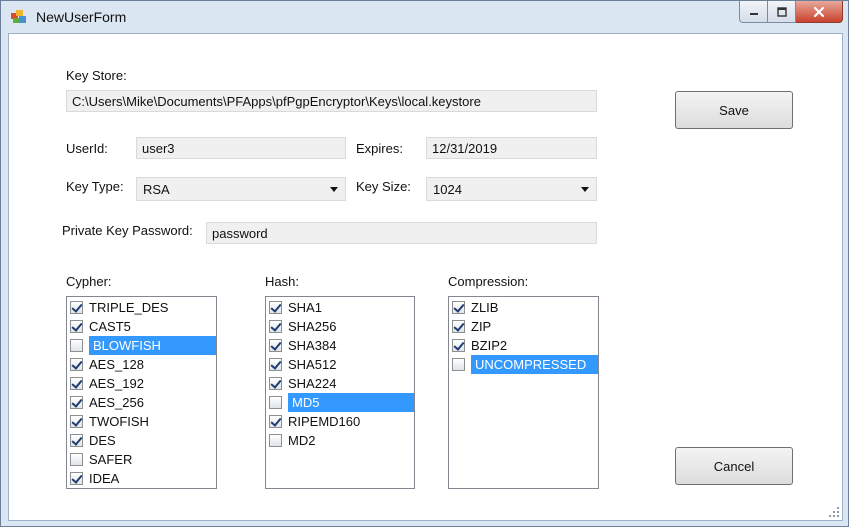 This screenshot has width=849, height=527. What do you see at coordinates (141, 478) in the screenshot?
I see `cypher-list-item: IDEA` at bounding box center [141, 478].